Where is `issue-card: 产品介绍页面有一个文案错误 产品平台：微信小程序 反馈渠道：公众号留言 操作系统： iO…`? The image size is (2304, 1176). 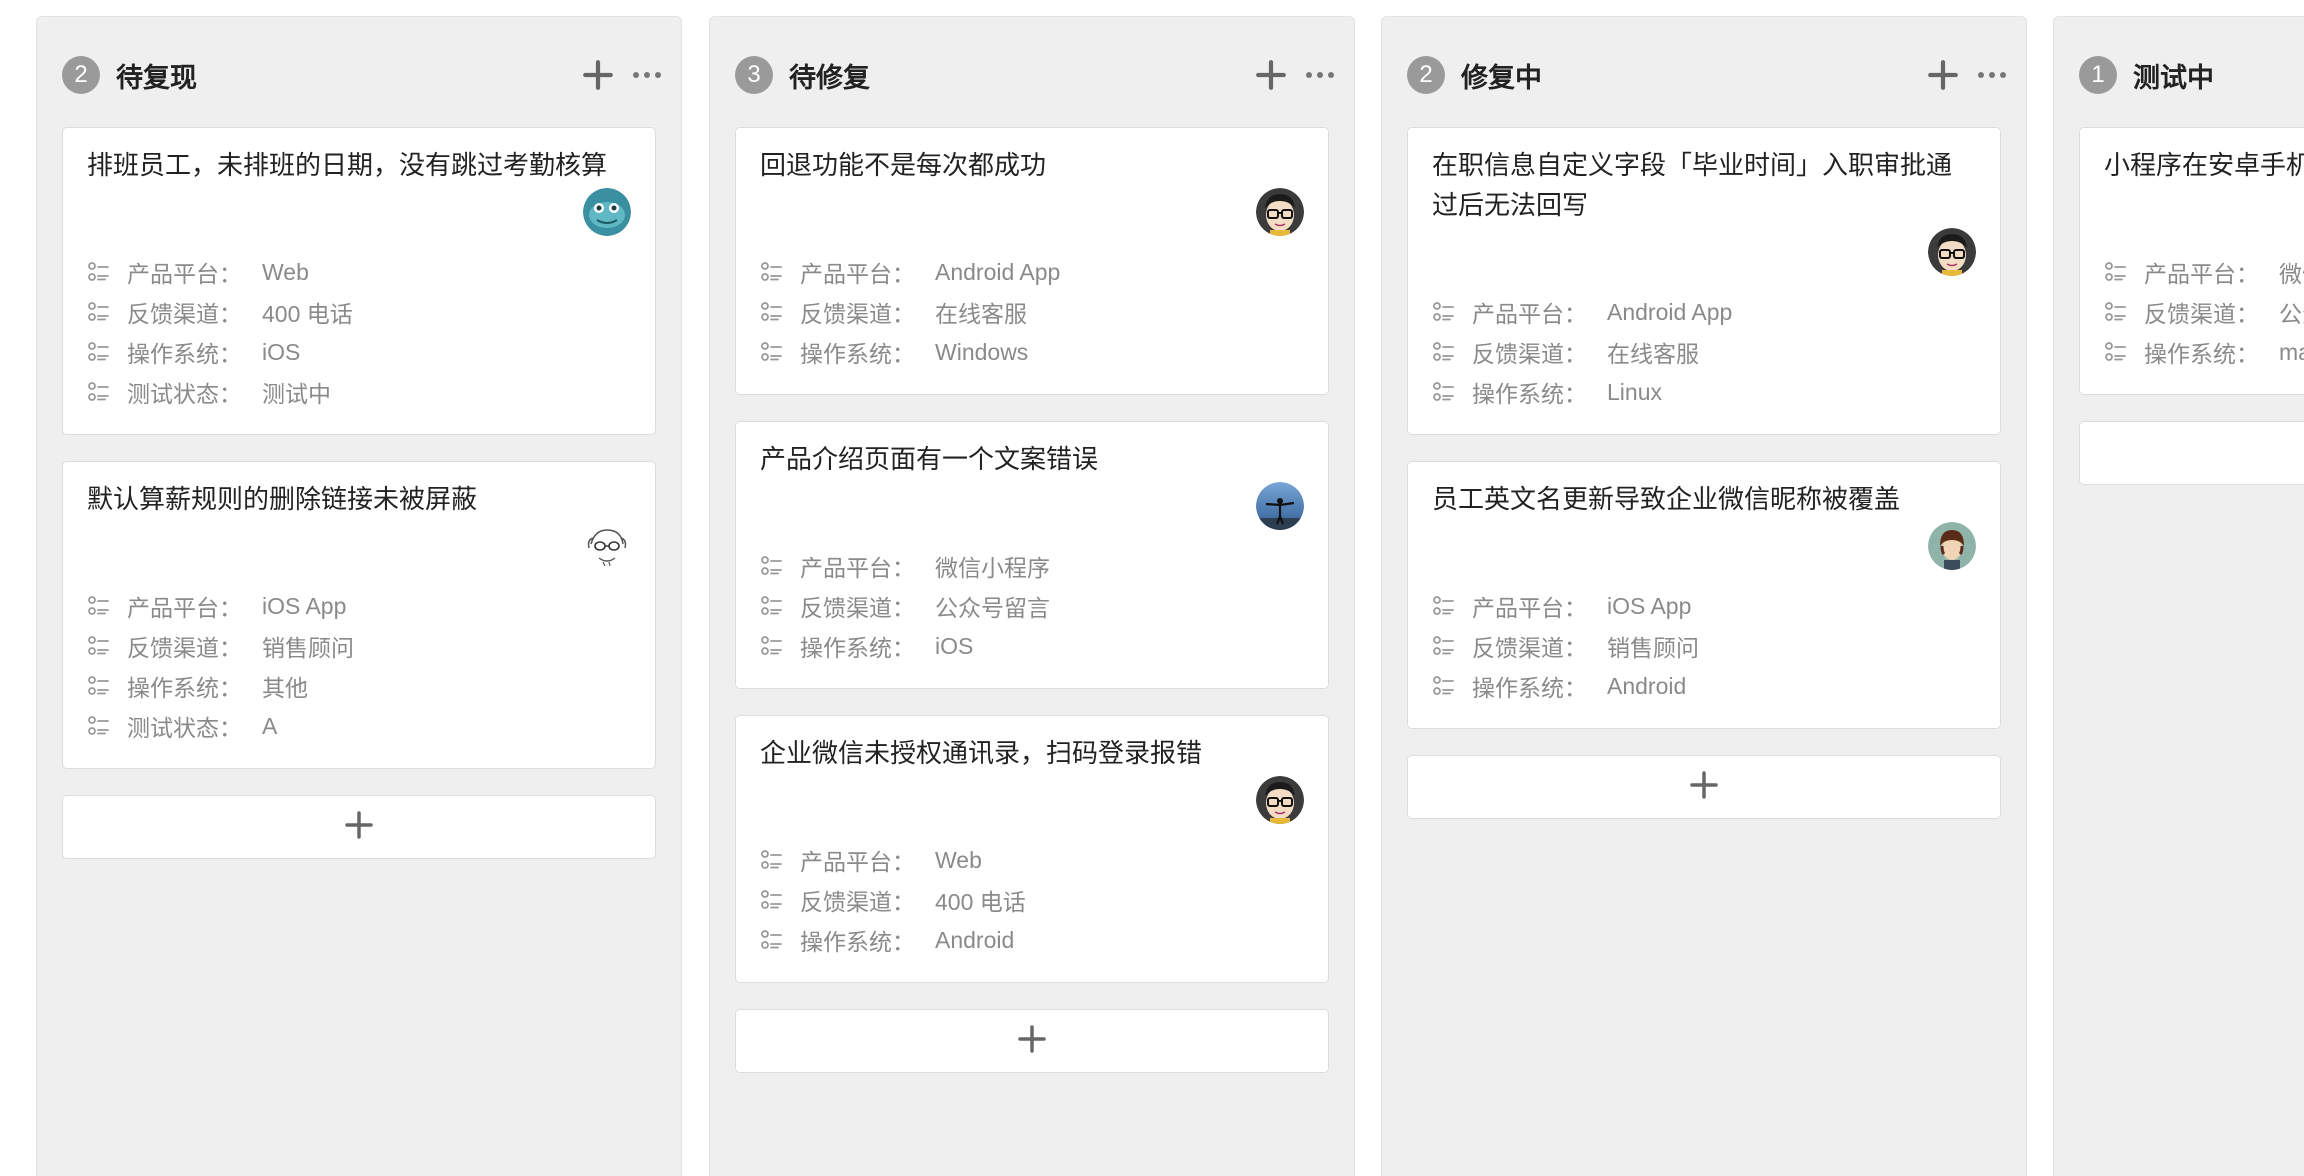
issue-card: 产品介绍页面有一个文案错误 产品平台：微信小程序 反馈渠道：公众号留言 操作系统： iO… is located at coordinates (1032, 555).